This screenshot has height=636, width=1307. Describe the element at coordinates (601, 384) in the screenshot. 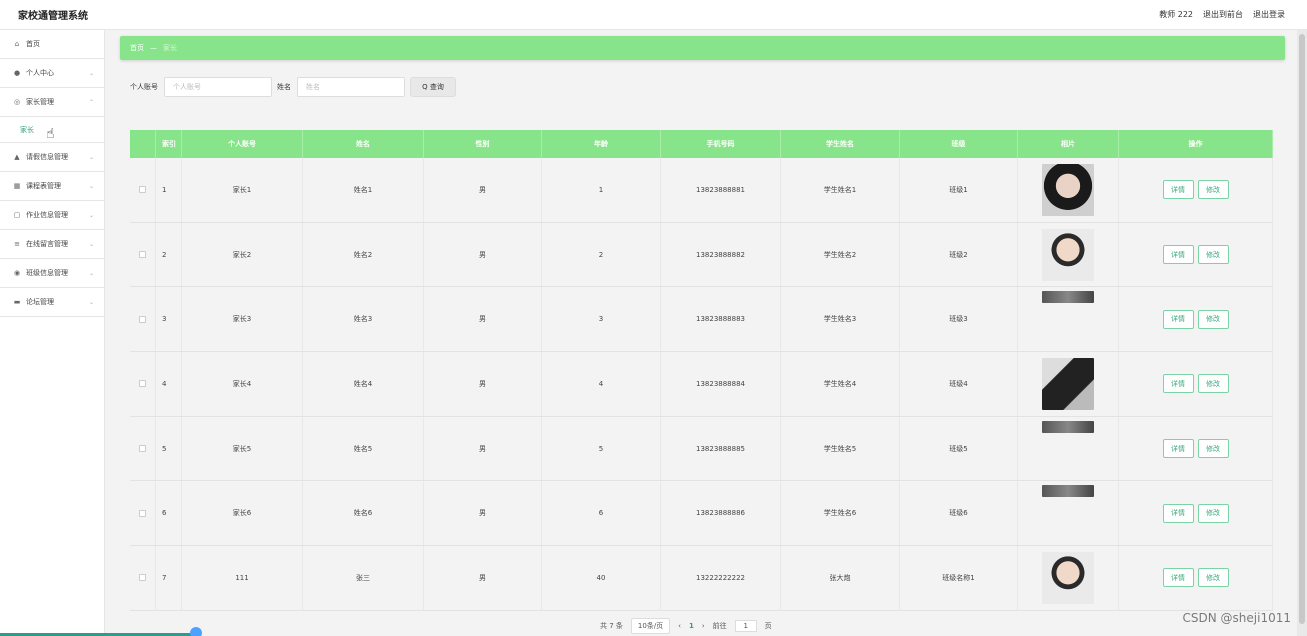

I see `cell-age: 4` at that location.